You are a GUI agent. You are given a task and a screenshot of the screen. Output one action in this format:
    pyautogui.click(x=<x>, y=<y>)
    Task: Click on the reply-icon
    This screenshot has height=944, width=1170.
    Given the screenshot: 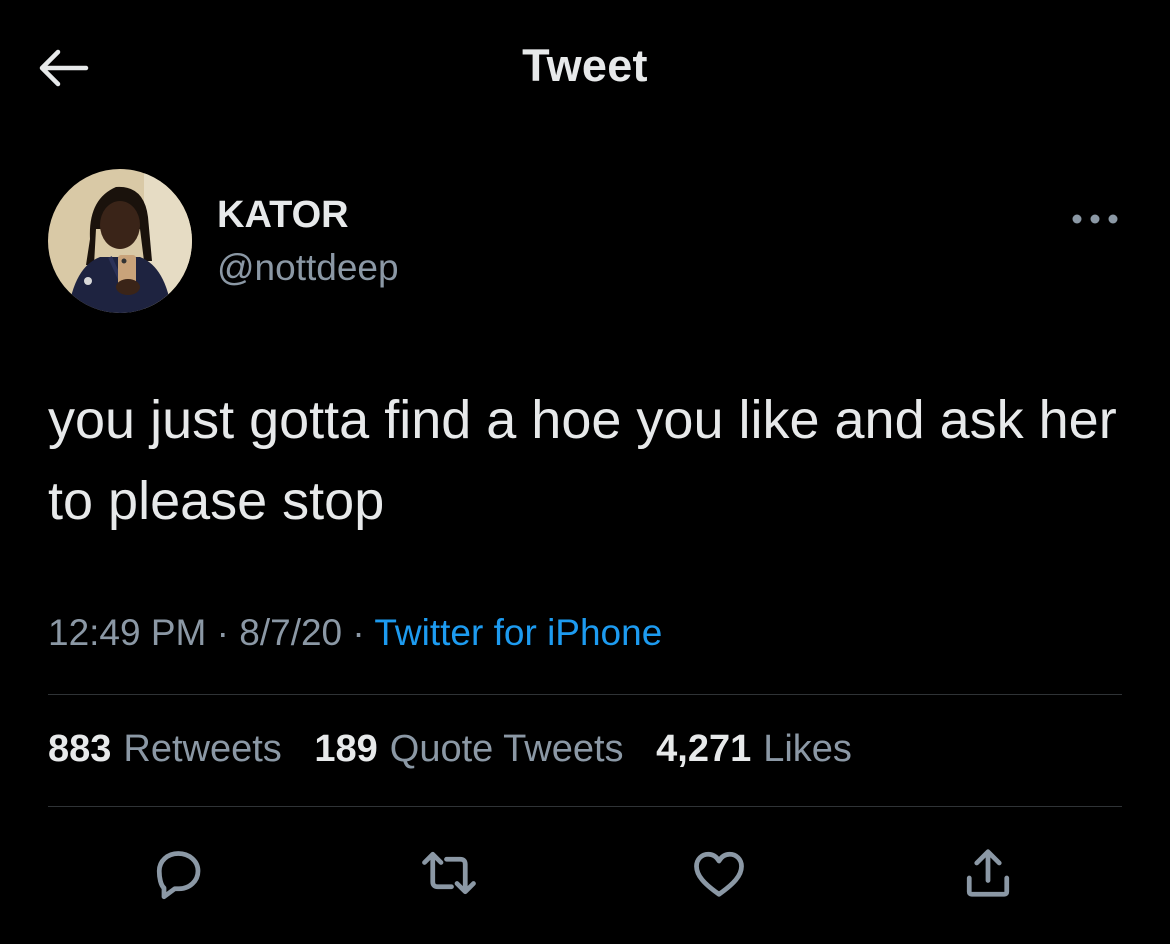 What is the action you would take?
    pyautogui.click(x=178, y=875)
    